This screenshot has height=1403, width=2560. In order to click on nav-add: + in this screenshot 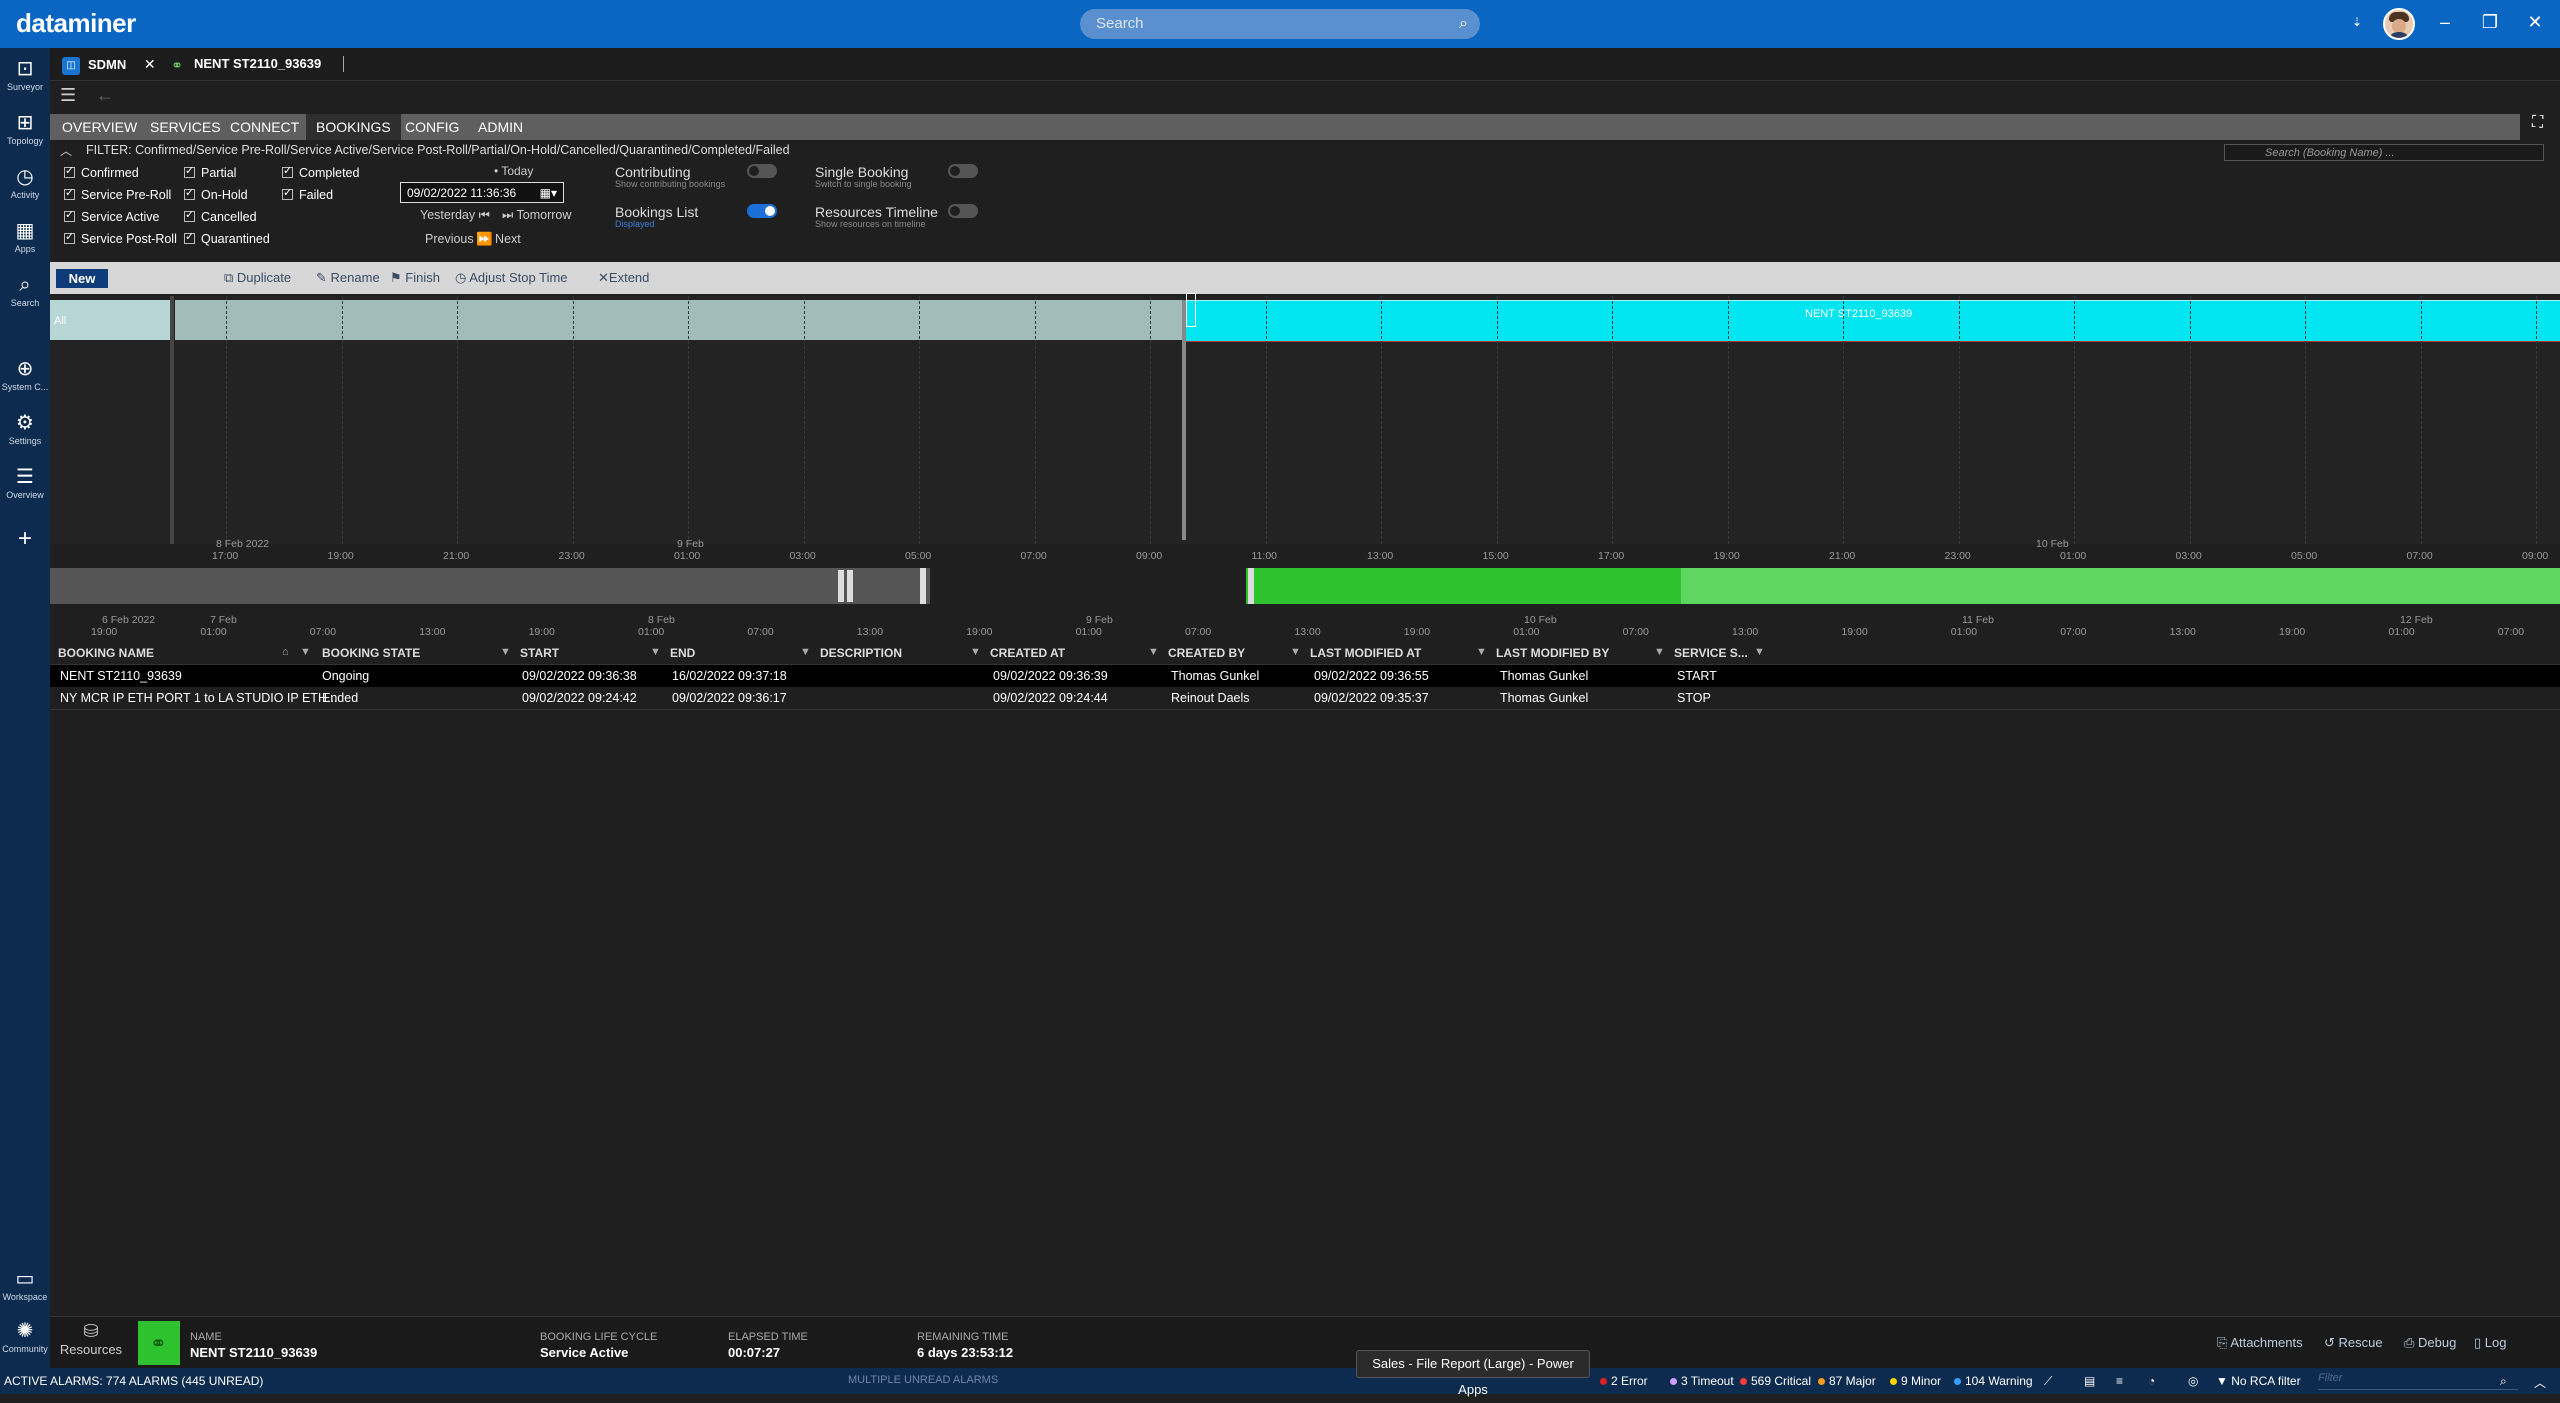, I will do `click(25, 539)`.